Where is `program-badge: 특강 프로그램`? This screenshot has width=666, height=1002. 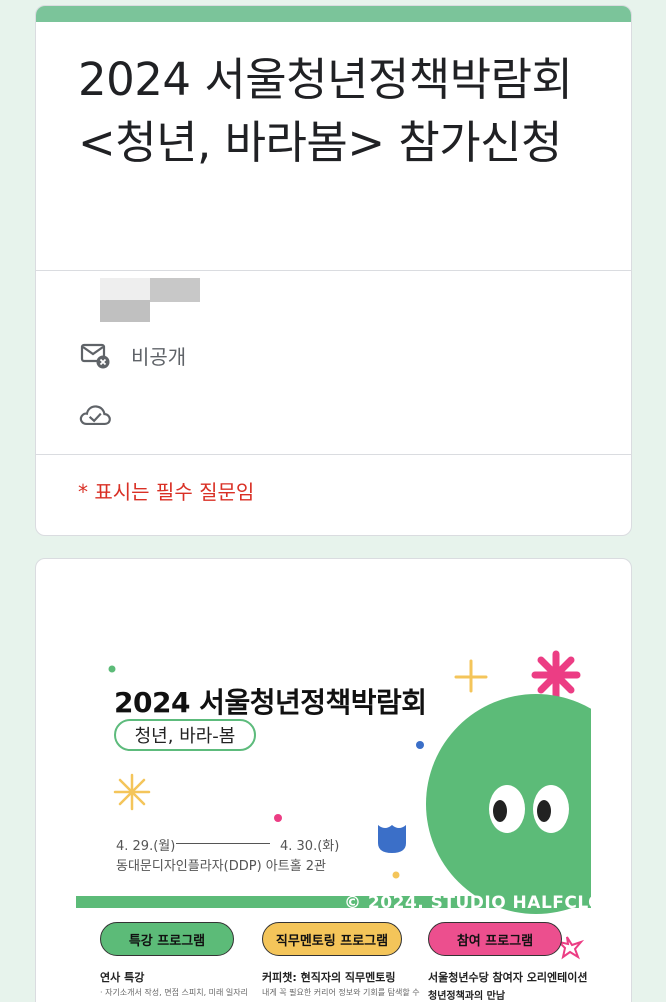
program-badge: 특강 프로그램 is located at coordinates (167, 939).